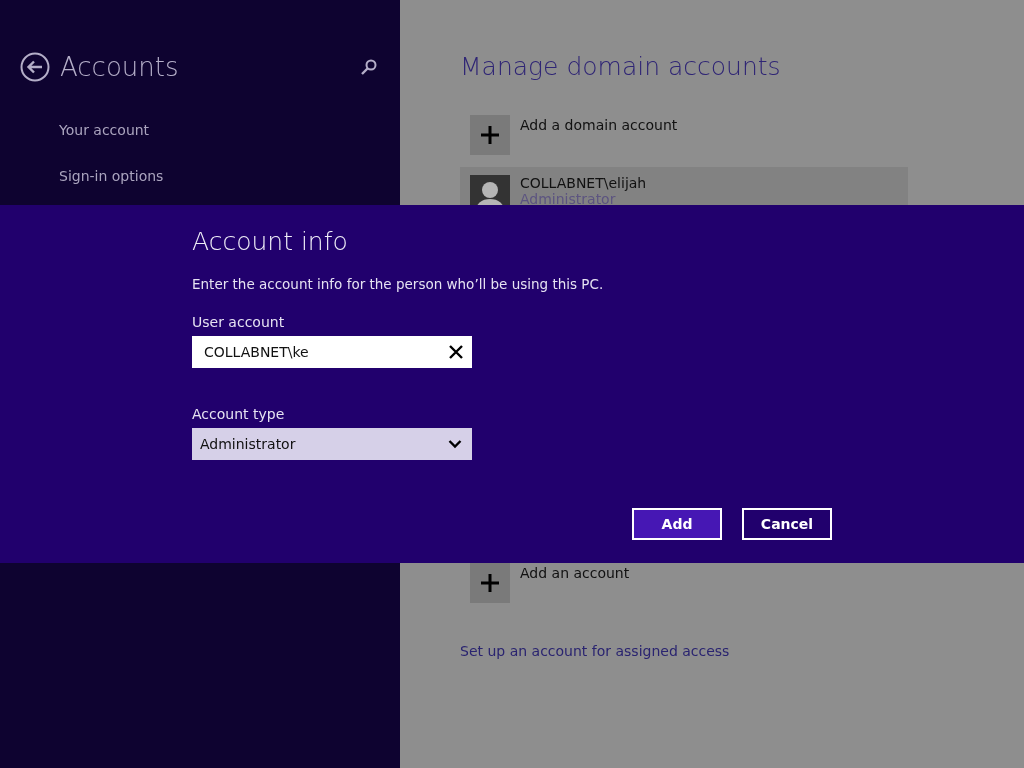 The width and height of the screenshot is (1024, 768). I want to click on page-title: Accounts, so click(120, 67).